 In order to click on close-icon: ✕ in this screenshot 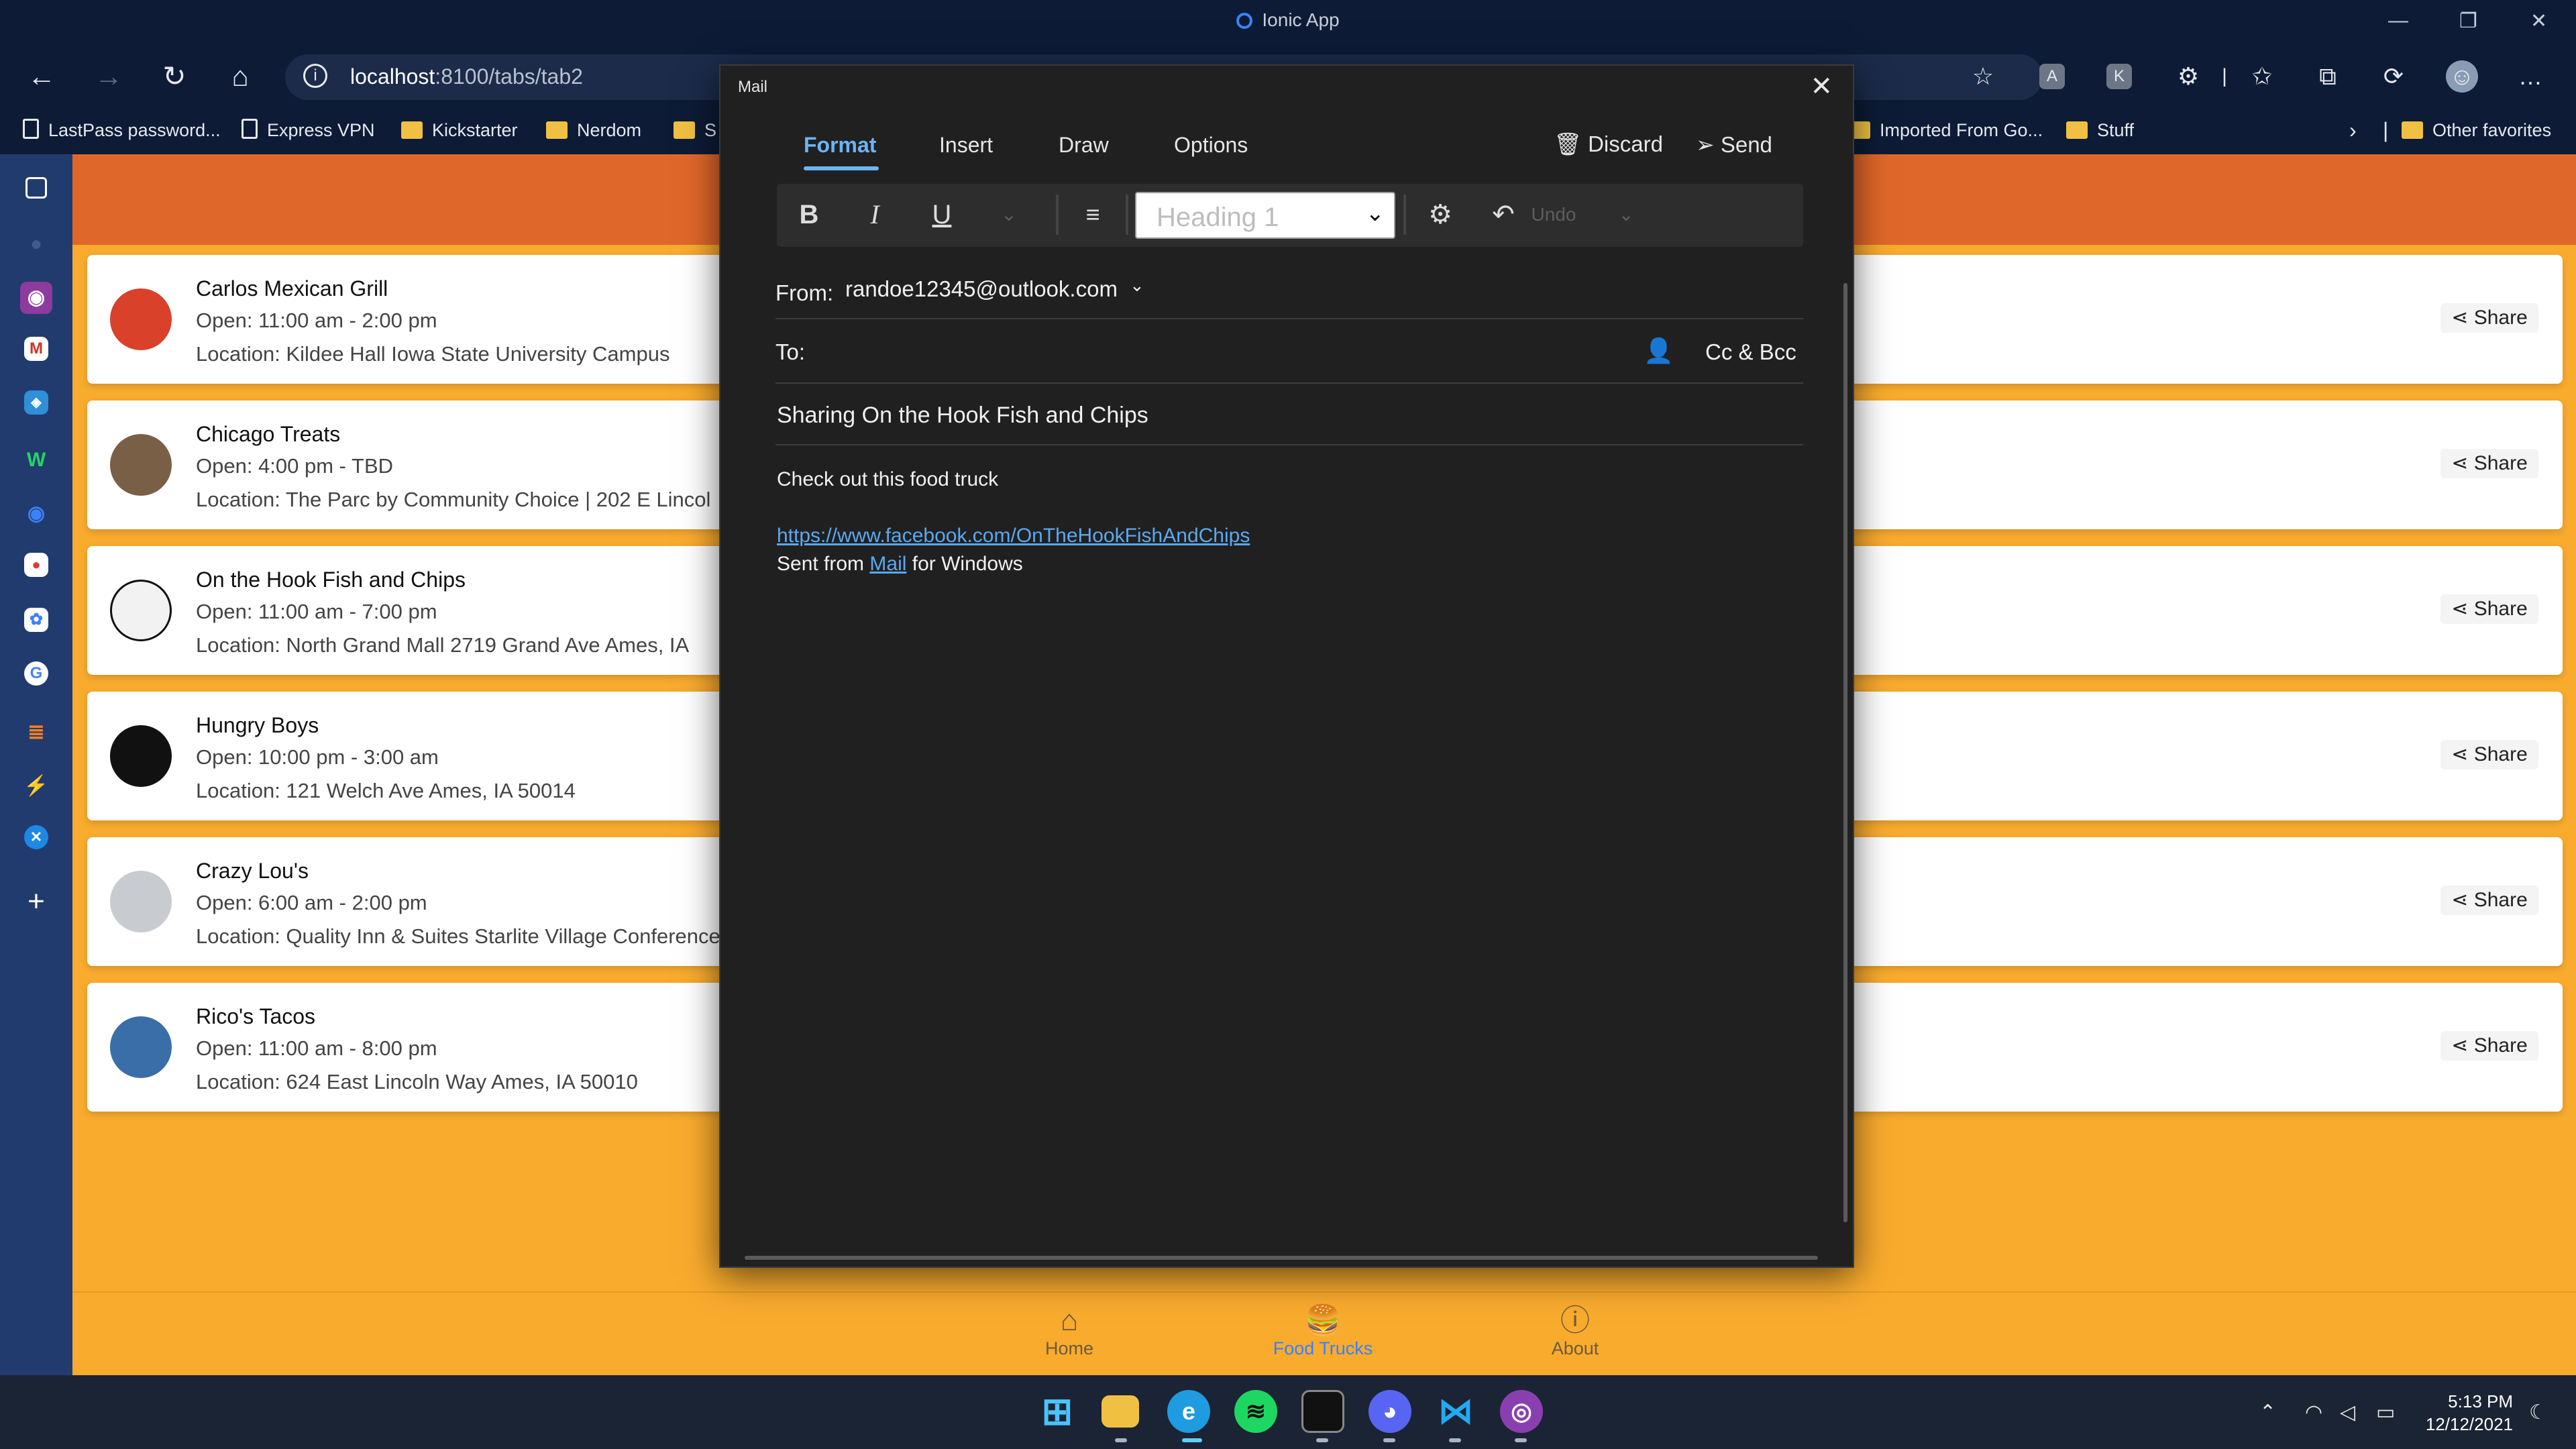, I will do `click(1821, 86)`.